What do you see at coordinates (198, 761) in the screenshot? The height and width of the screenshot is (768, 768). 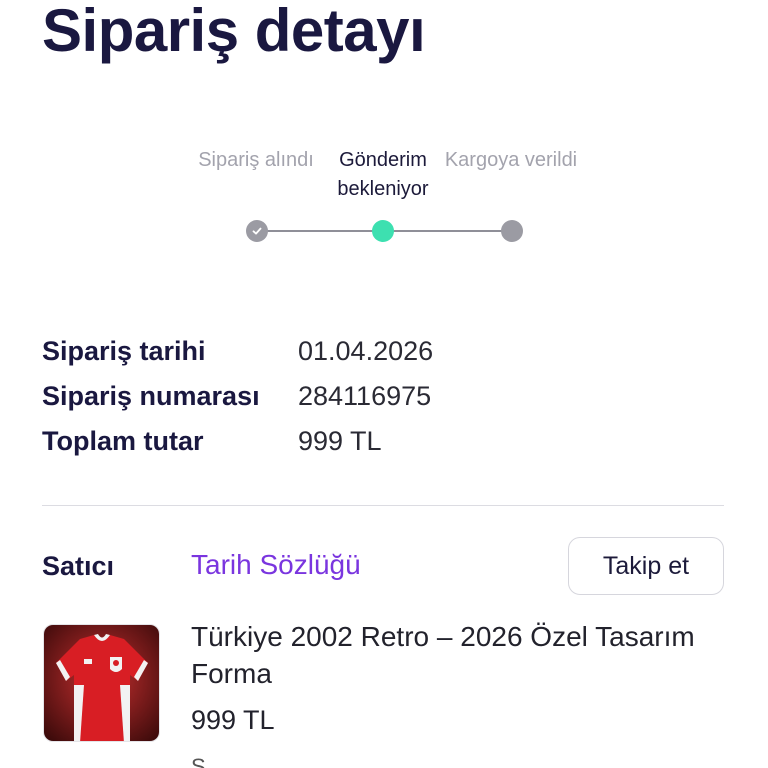 I see `product-detail-partial: S` at bounding box center [198, 761].